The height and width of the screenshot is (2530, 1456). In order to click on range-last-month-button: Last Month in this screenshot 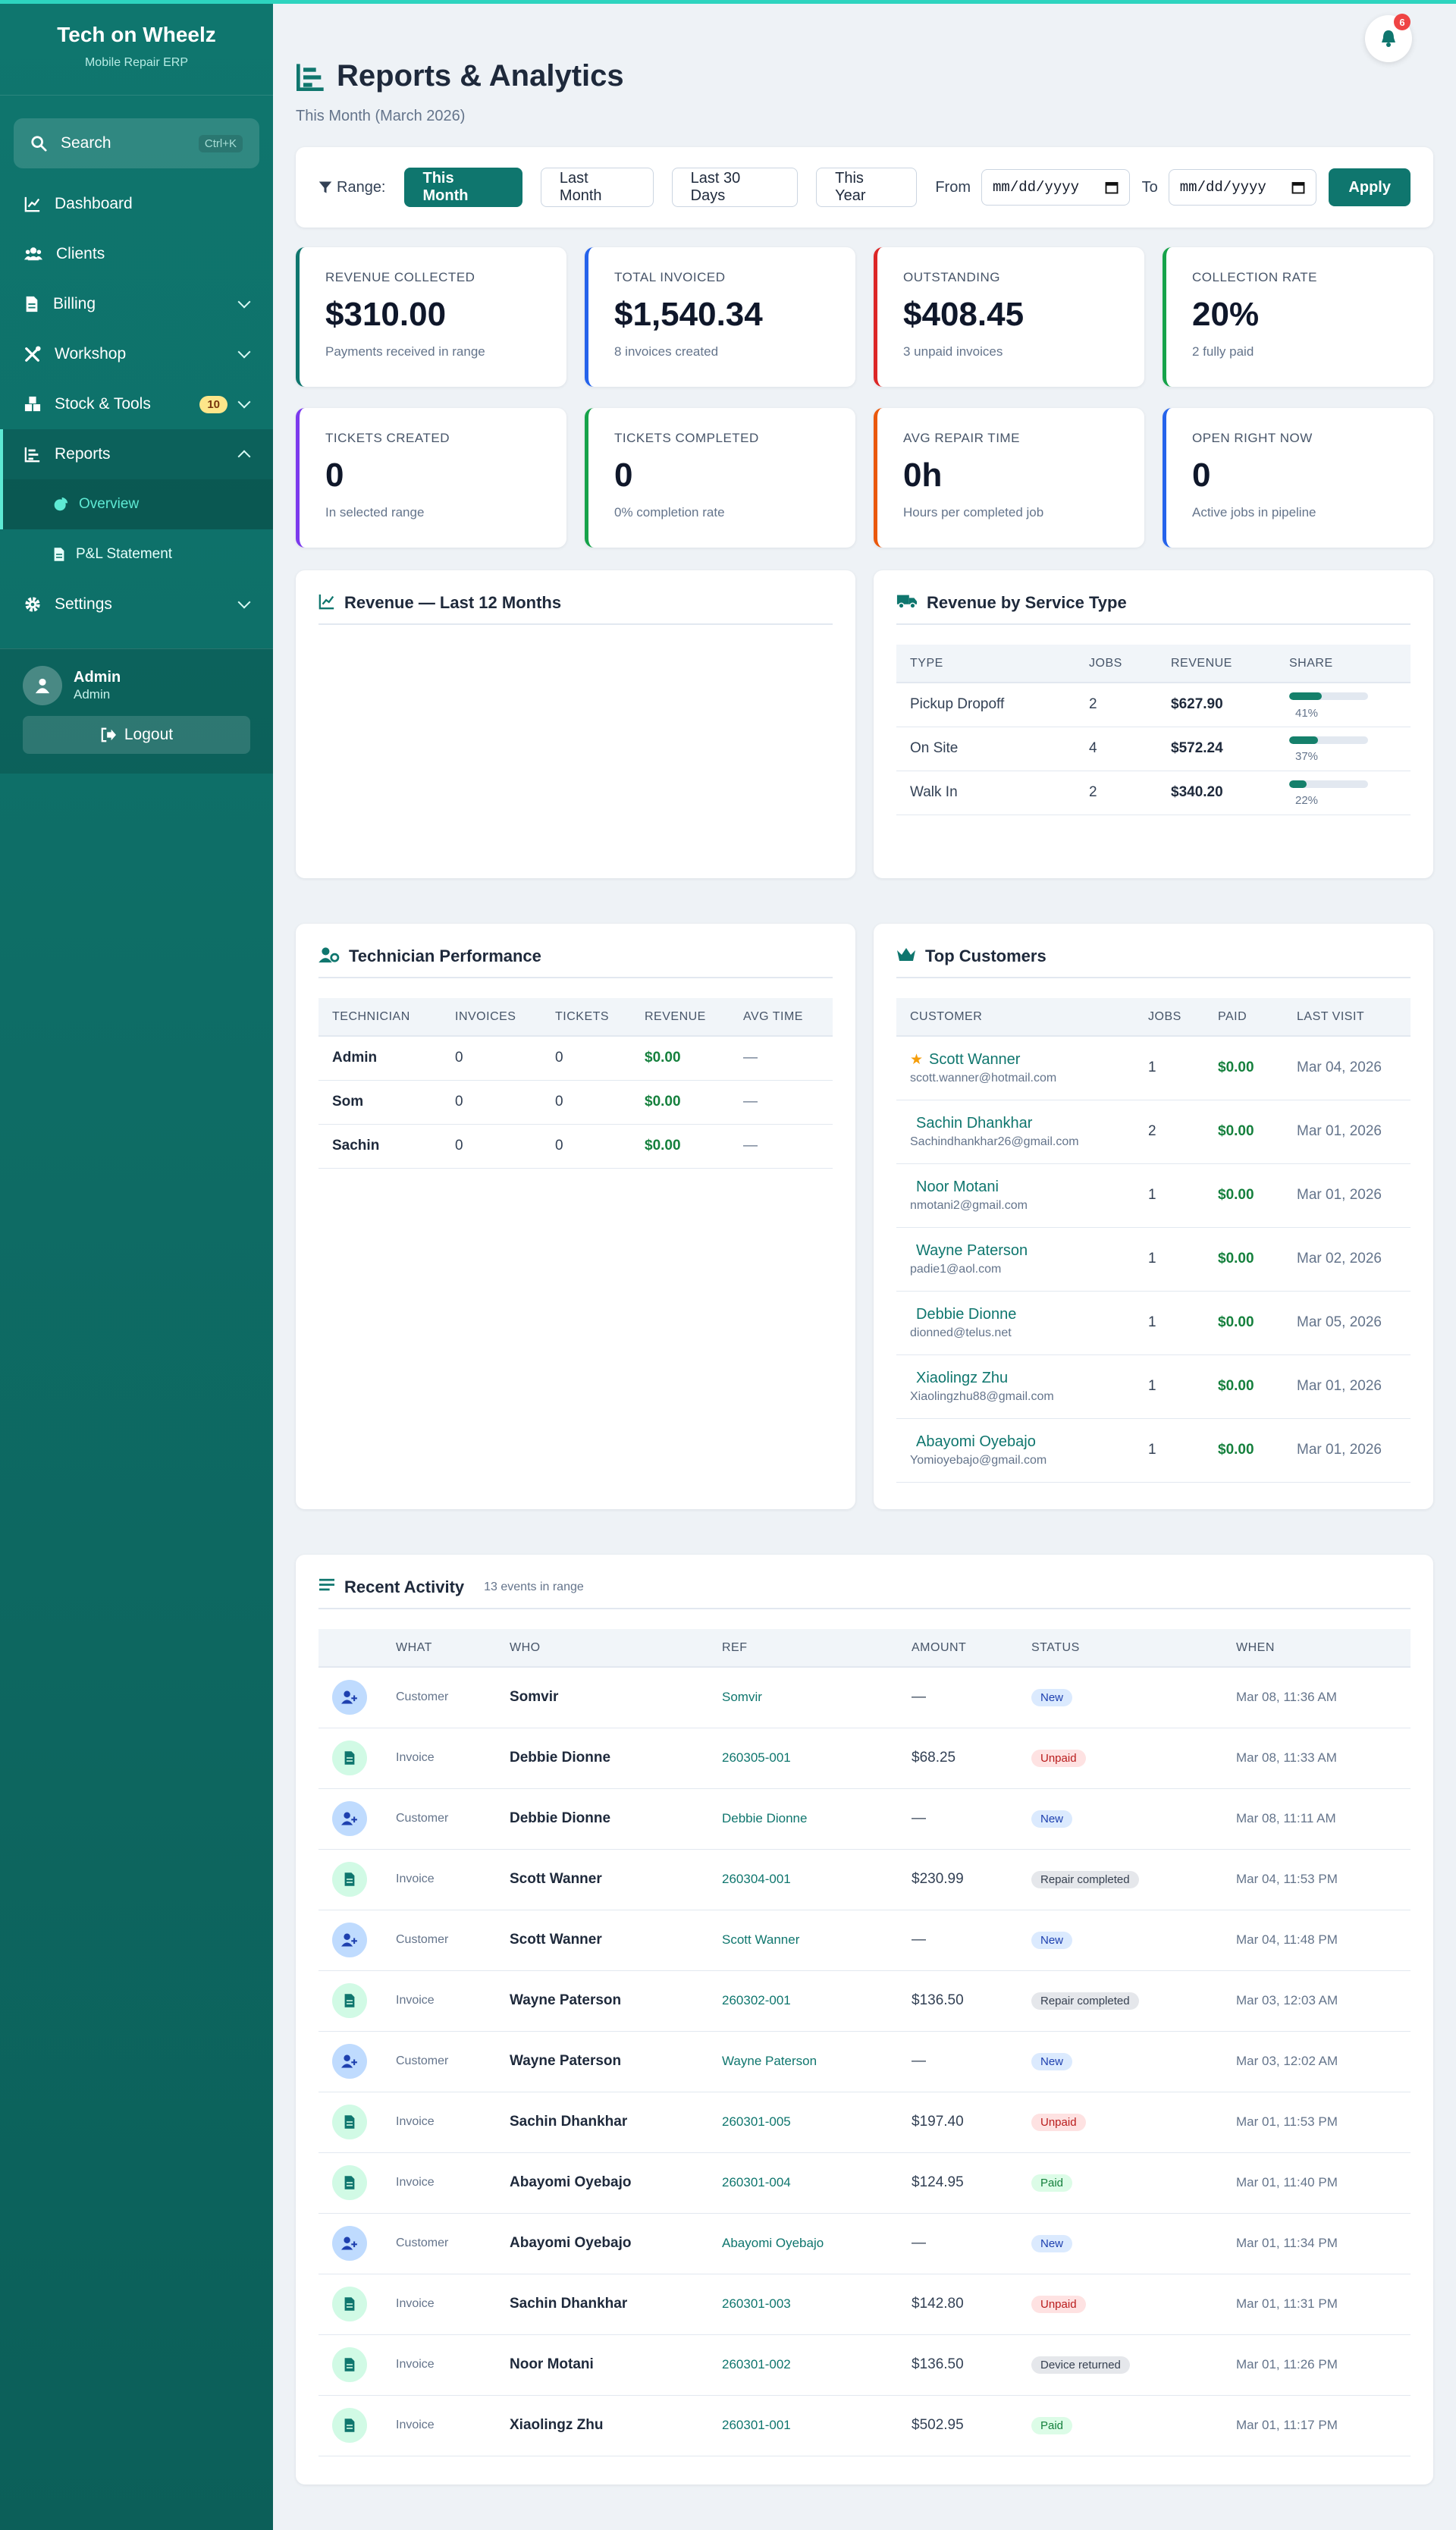, I will do `click(597, 187)`.